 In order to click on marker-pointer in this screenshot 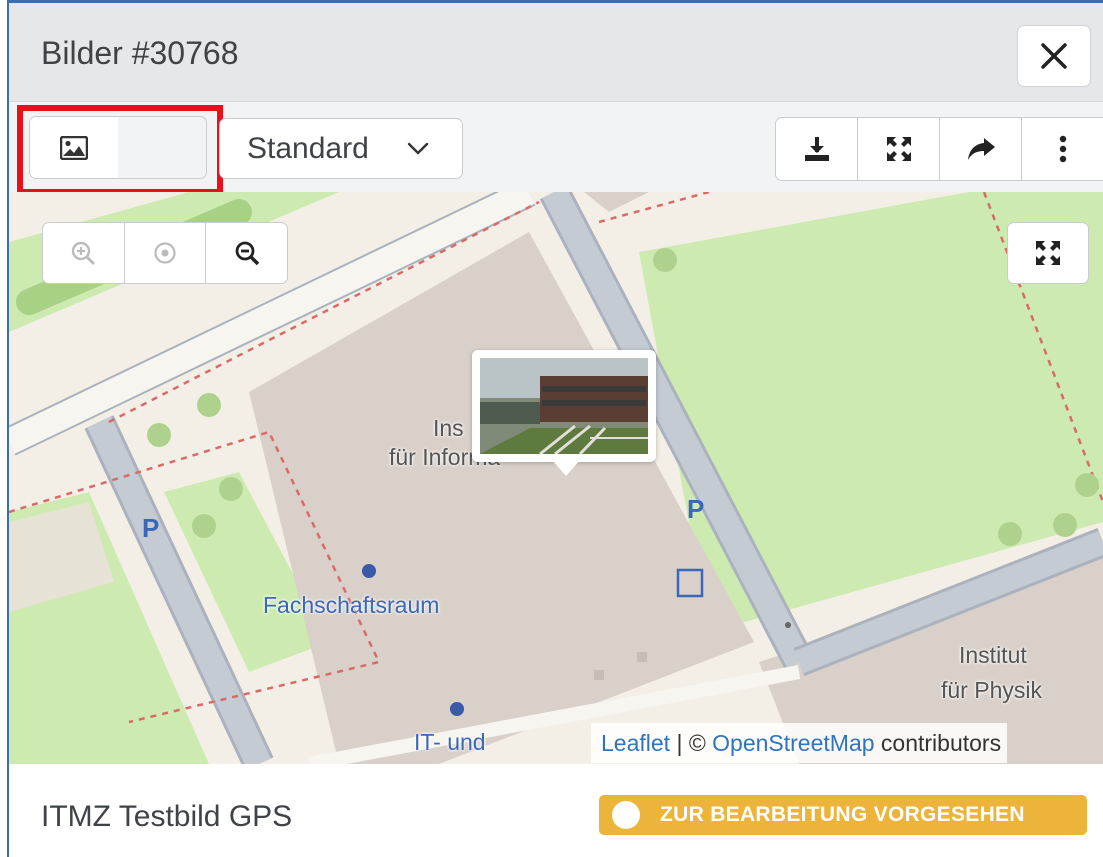, I will do `click(566, 468)`.